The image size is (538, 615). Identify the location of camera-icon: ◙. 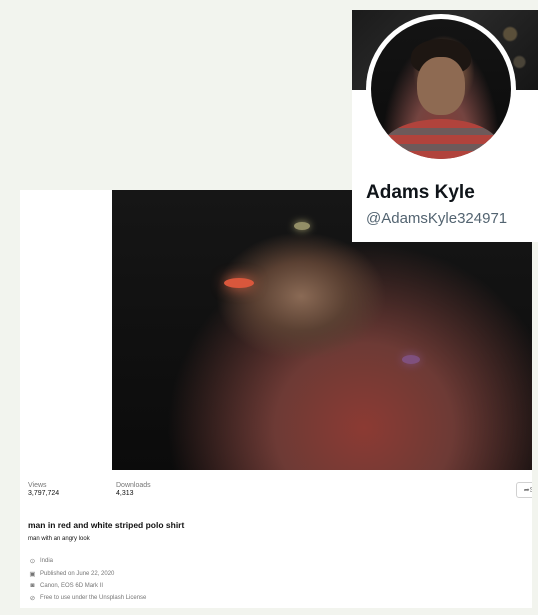
(32, 585).